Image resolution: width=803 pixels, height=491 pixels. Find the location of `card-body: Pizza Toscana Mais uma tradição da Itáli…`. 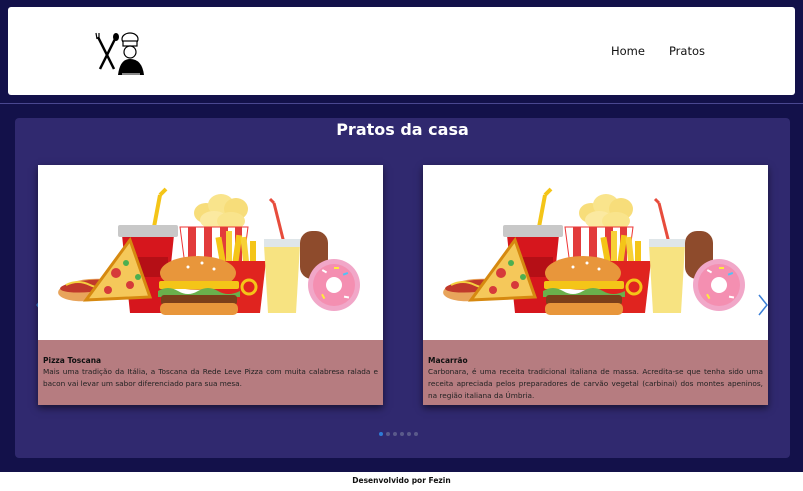

card-body: Pizza Toscana Mais uma tradição da Itáli… is located at coordinates (210, 372).